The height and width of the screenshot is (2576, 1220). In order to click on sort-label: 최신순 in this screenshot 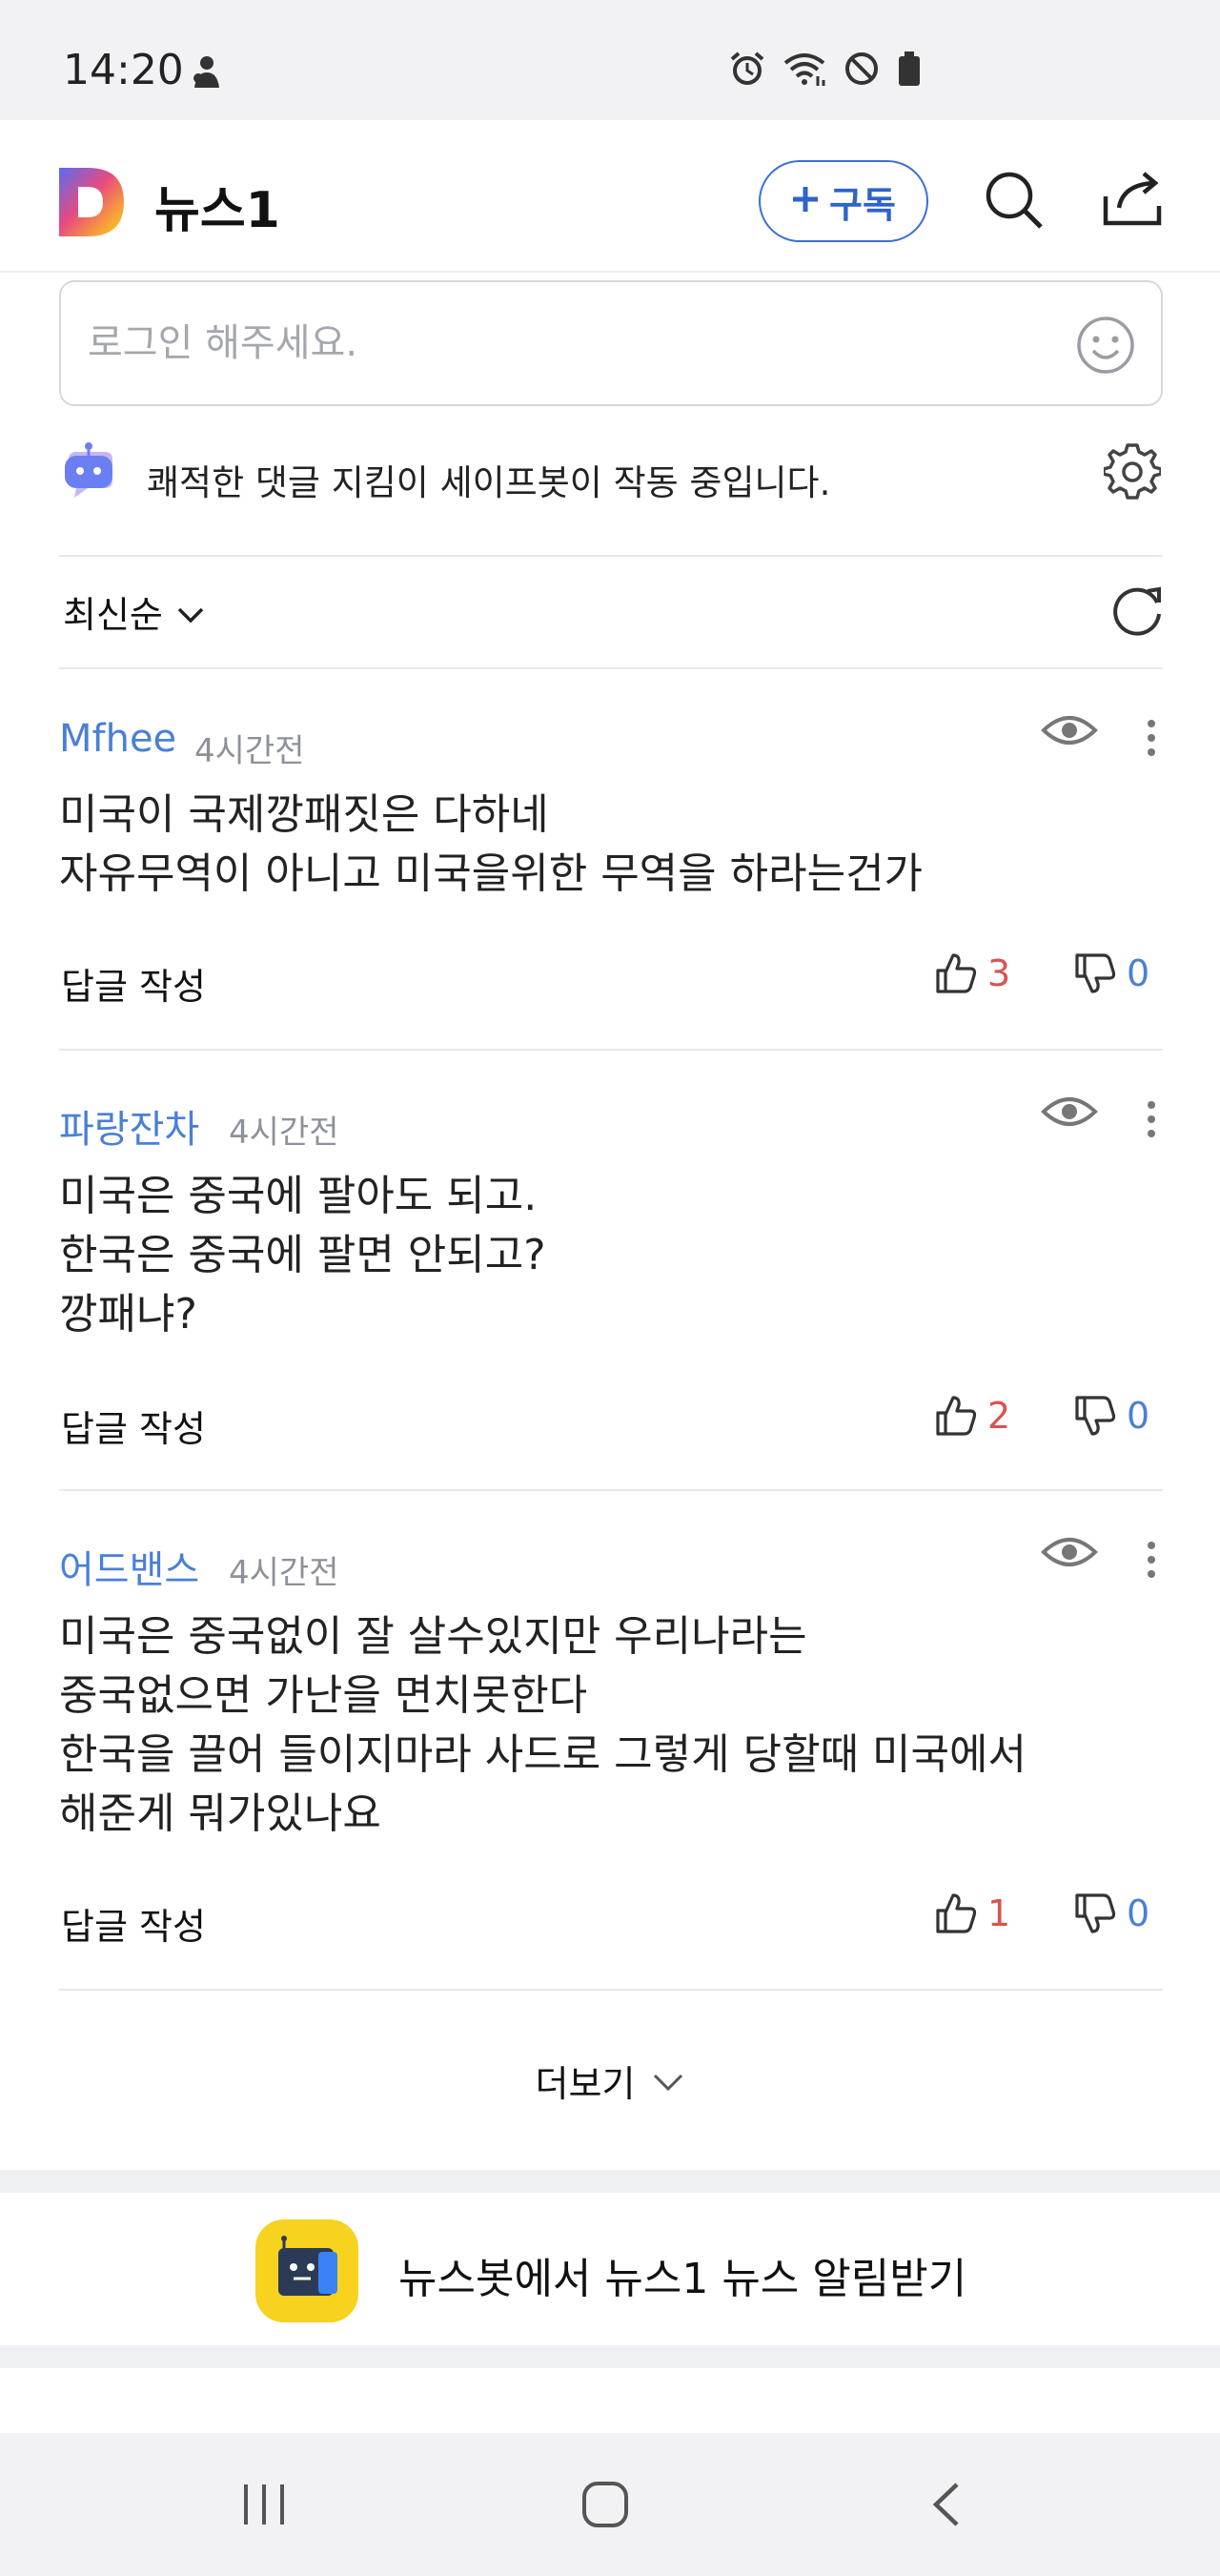, I will do `click(113, 615)`.